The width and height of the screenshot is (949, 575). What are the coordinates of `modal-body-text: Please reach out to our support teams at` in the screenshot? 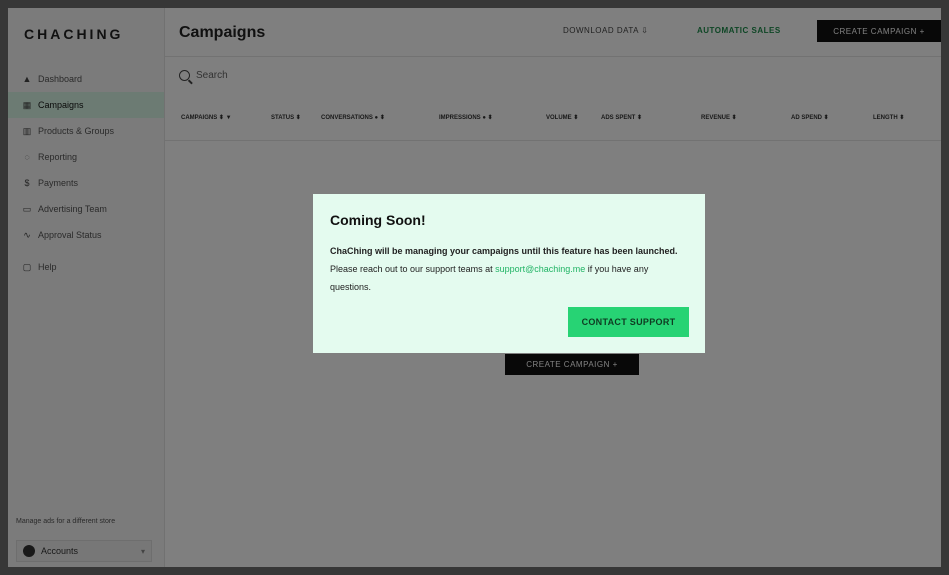 It's located at (413, 269).